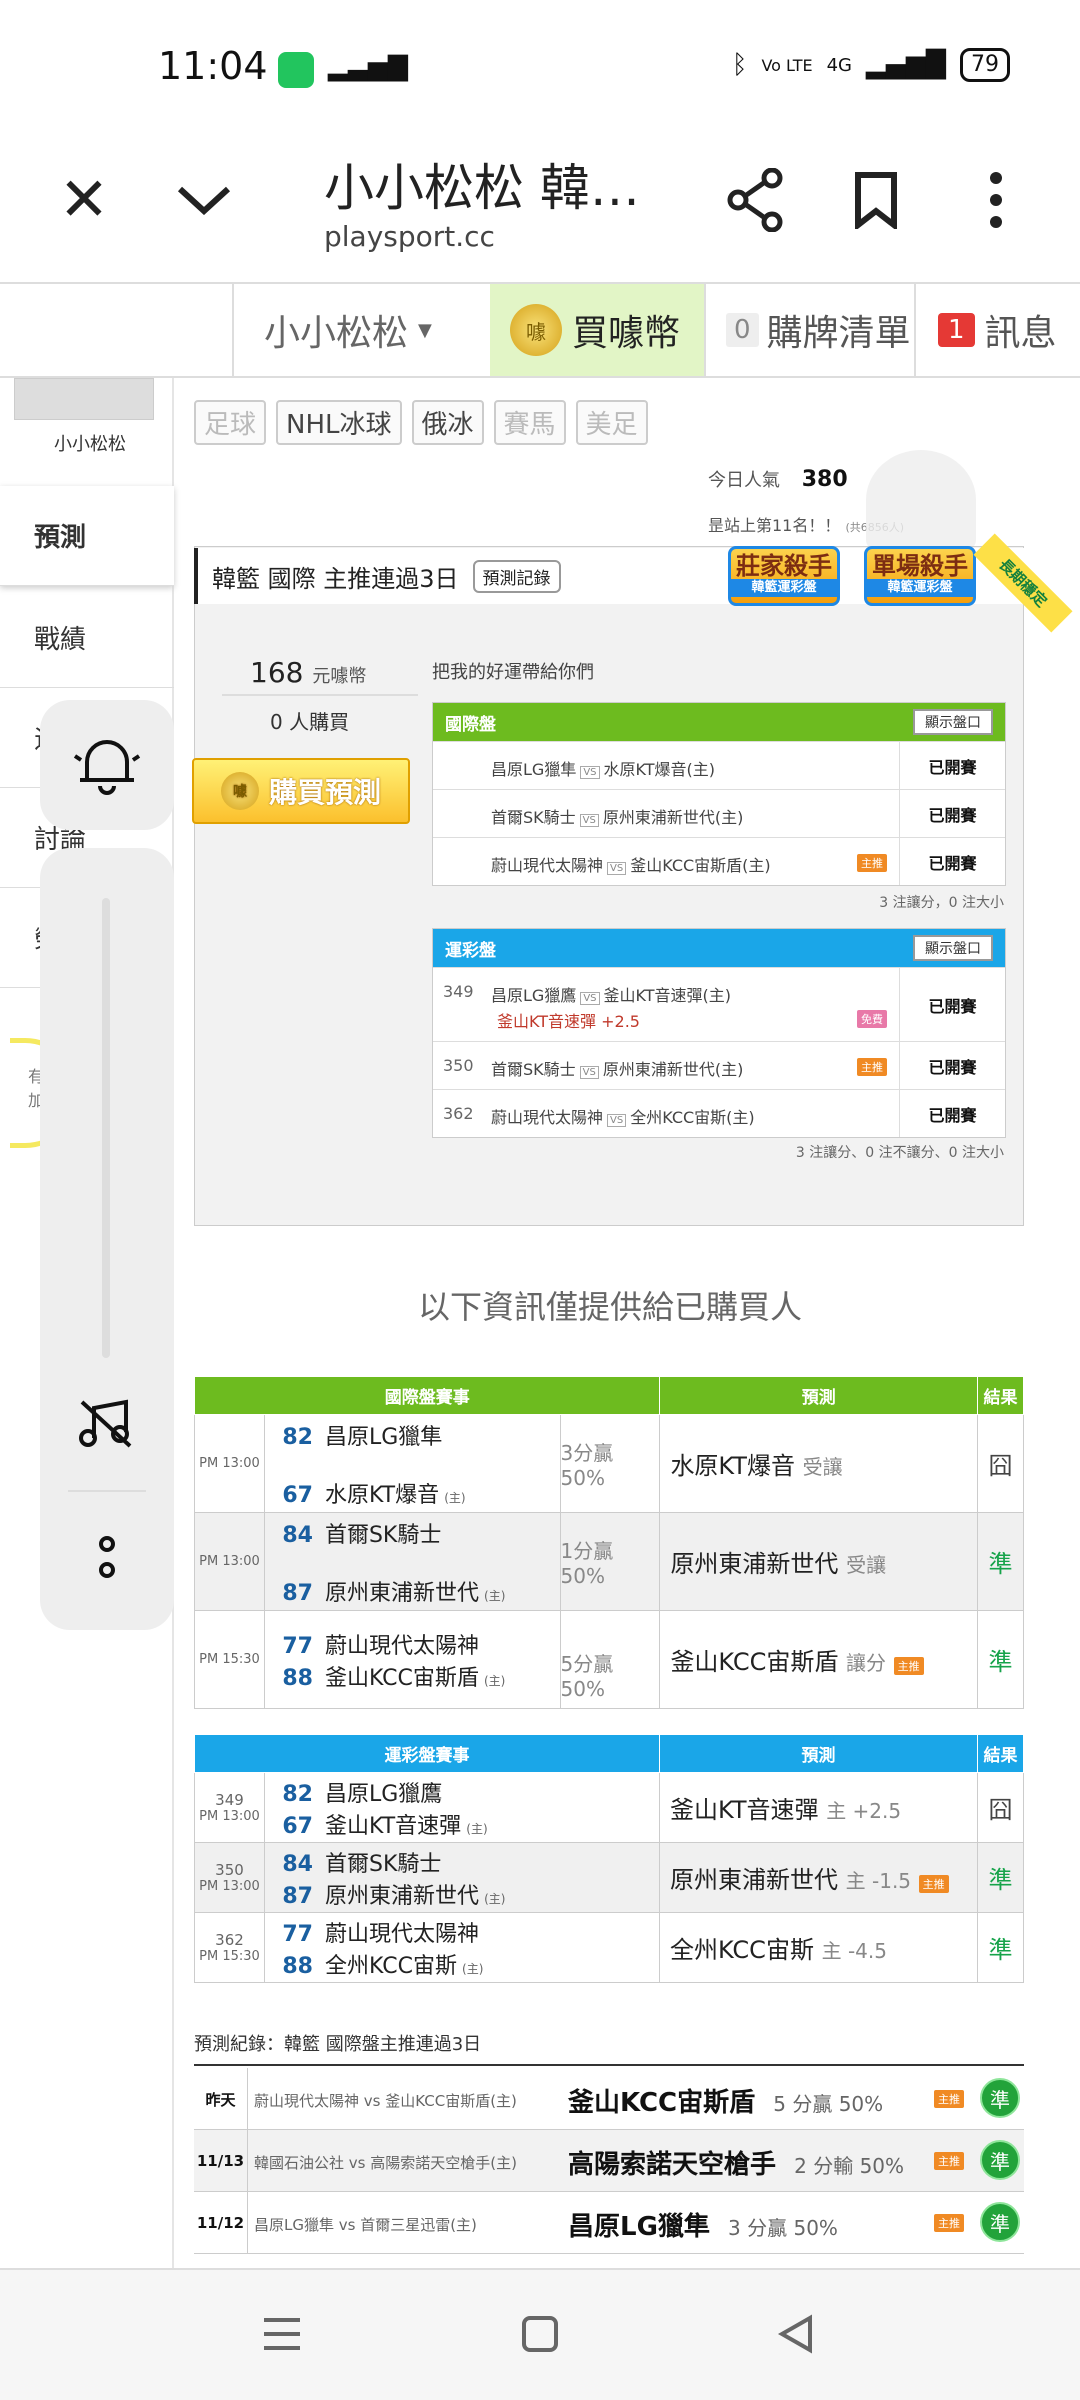 This screenshot has width=1080, height=2400. What do you see at coordinates (742, 330) in the screenshot?
I see `cart-count: 0` at bounding box center [742, 330].